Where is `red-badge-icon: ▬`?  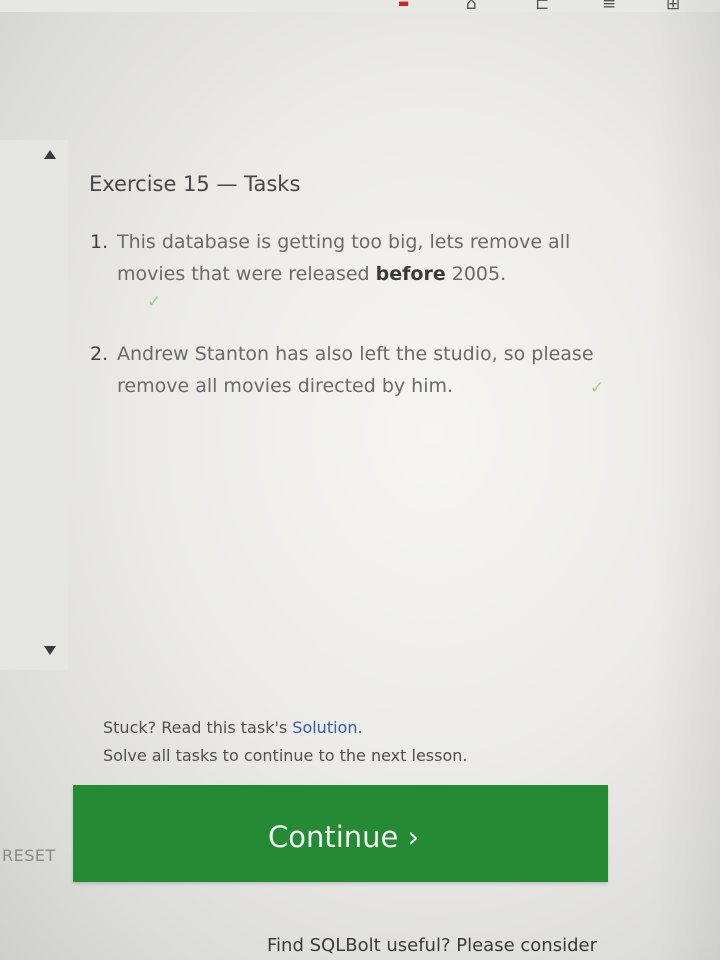 red-badge-icon: ▬ is located at coordinates (403, 5).